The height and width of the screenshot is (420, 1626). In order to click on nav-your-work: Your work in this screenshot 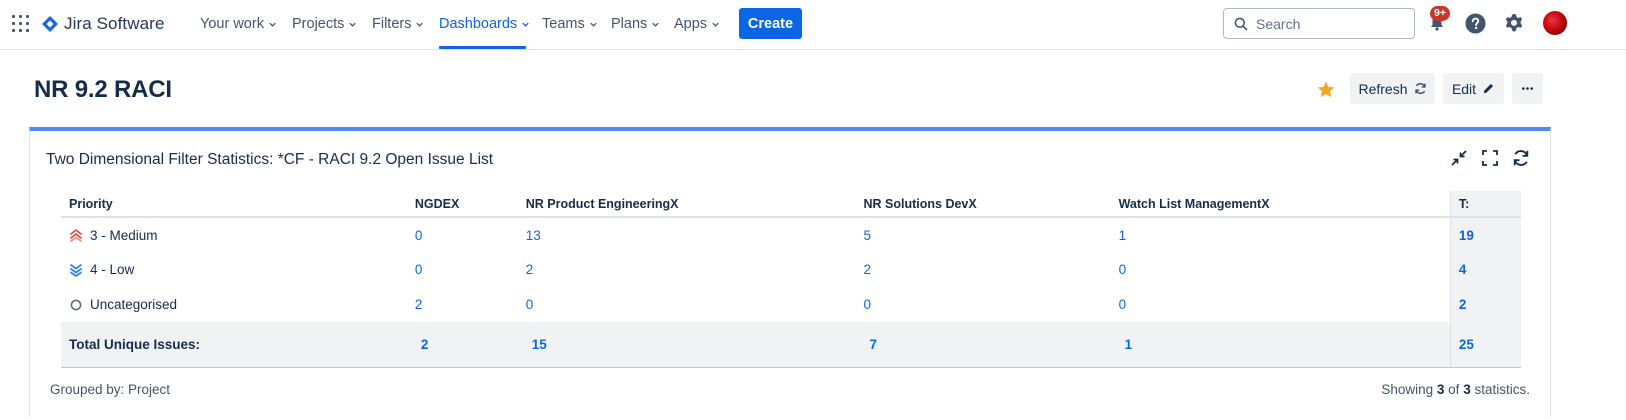, I will do `click(238, 24)`.